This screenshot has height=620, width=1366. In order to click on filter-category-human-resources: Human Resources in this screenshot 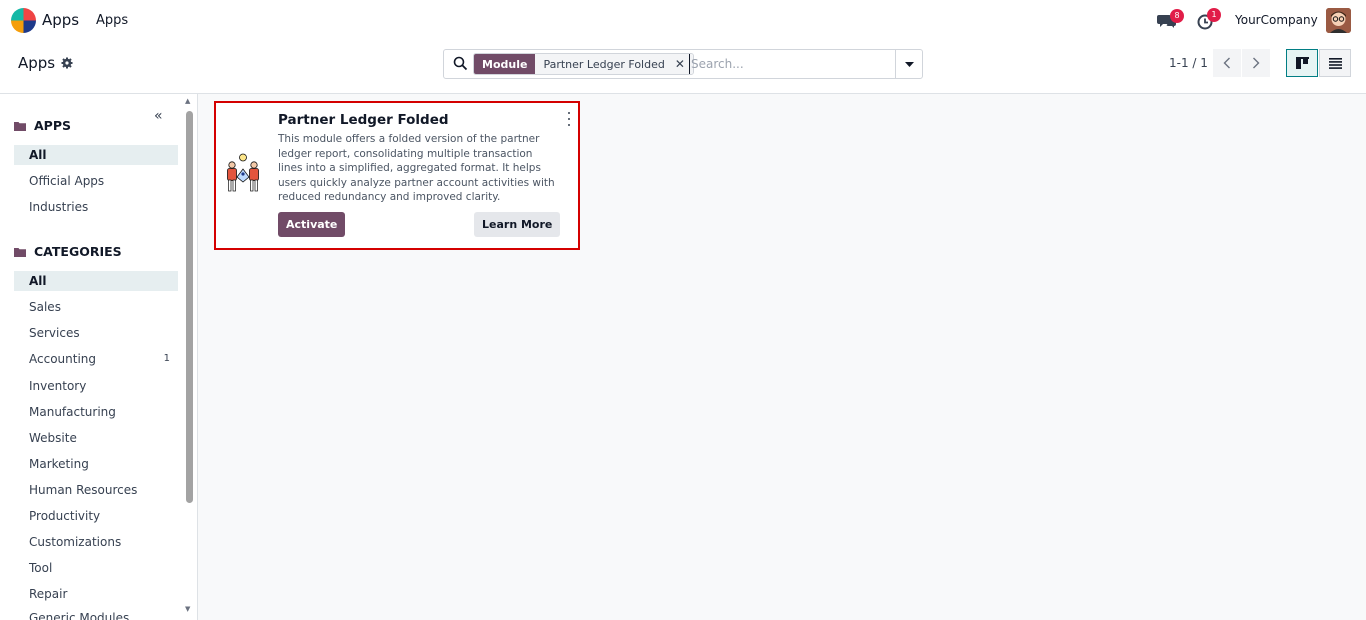, I will do `click(96, 490)`.